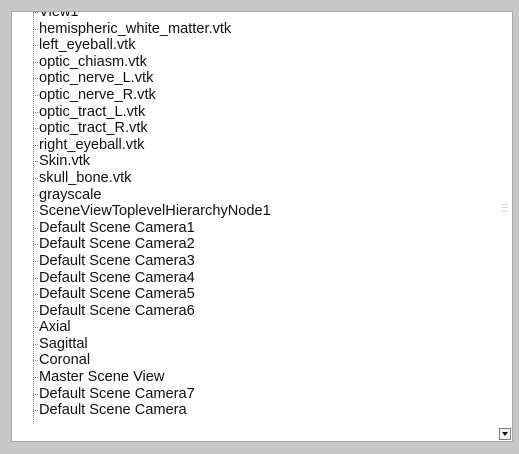  What do you see at coordinates (255, 62) in the screenshot?
I see `tree-item: optic_chiasm.vtk` at bounding box center [255, 62].